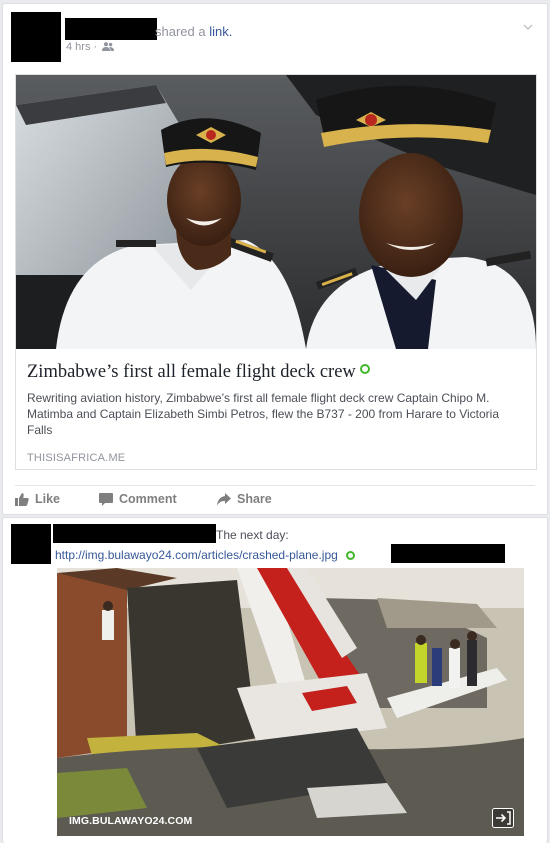 The image size is (550, 843). What do you see at coordinates (528, 27) in the screenshot?
I see `chevron-down-icon` at bounding box center [528, 27].